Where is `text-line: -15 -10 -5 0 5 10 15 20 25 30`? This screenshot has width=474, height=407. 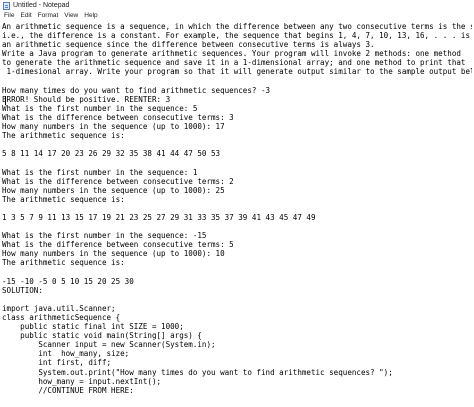
text-line: -15 -10 -5 0 5 10 15 20 25 30 is located at coordinates (68, 281).